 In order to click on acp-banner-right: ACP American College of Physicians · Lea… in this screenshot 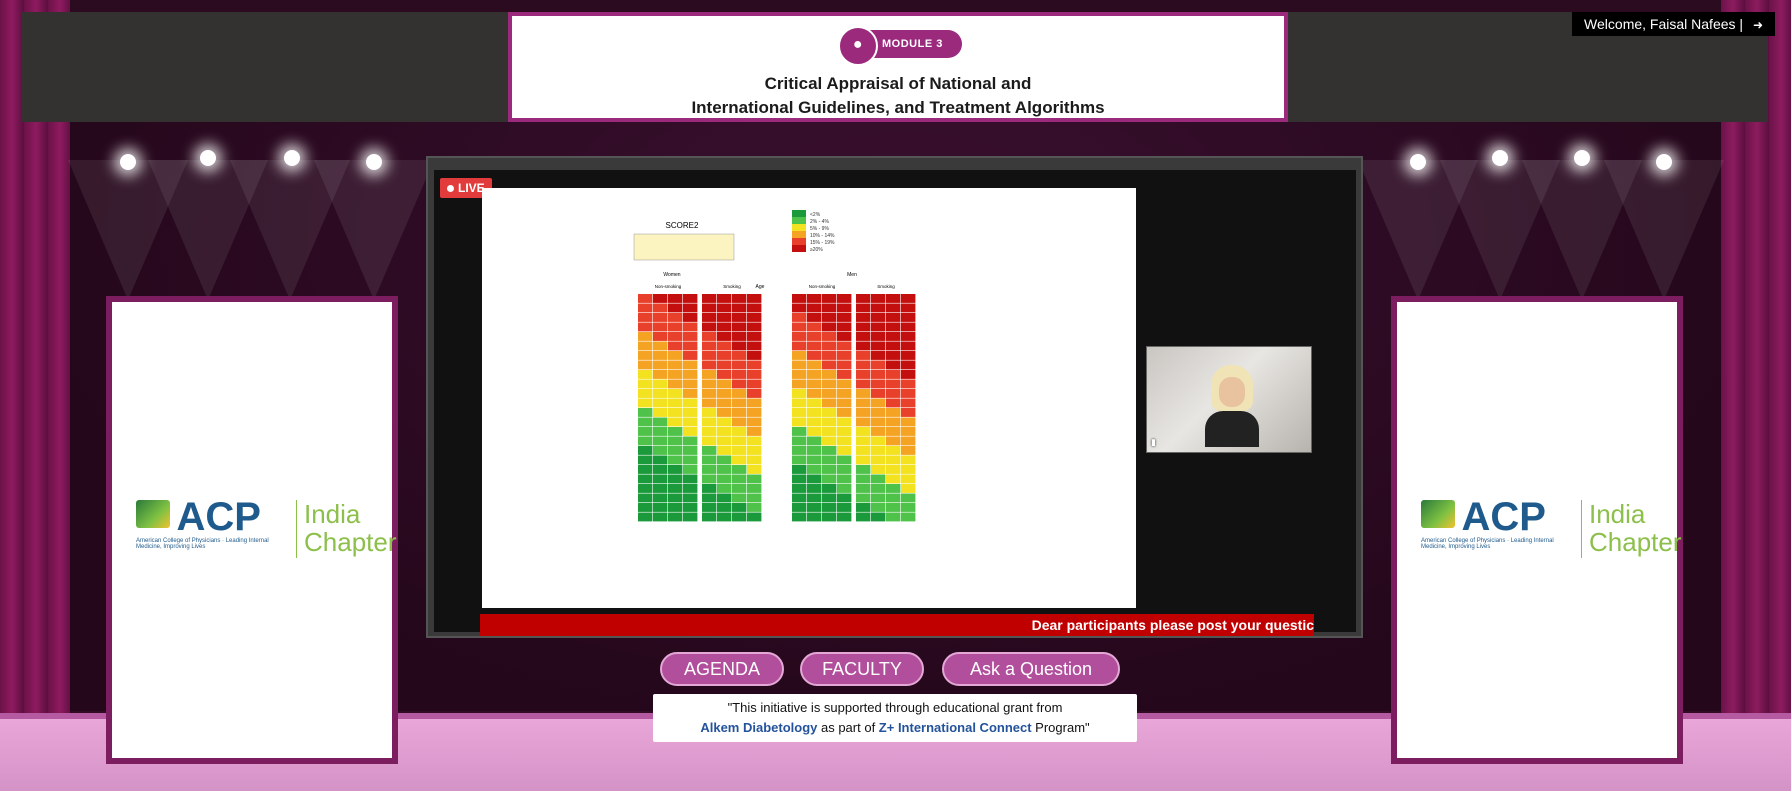, I will do `click(1537, 530)`.